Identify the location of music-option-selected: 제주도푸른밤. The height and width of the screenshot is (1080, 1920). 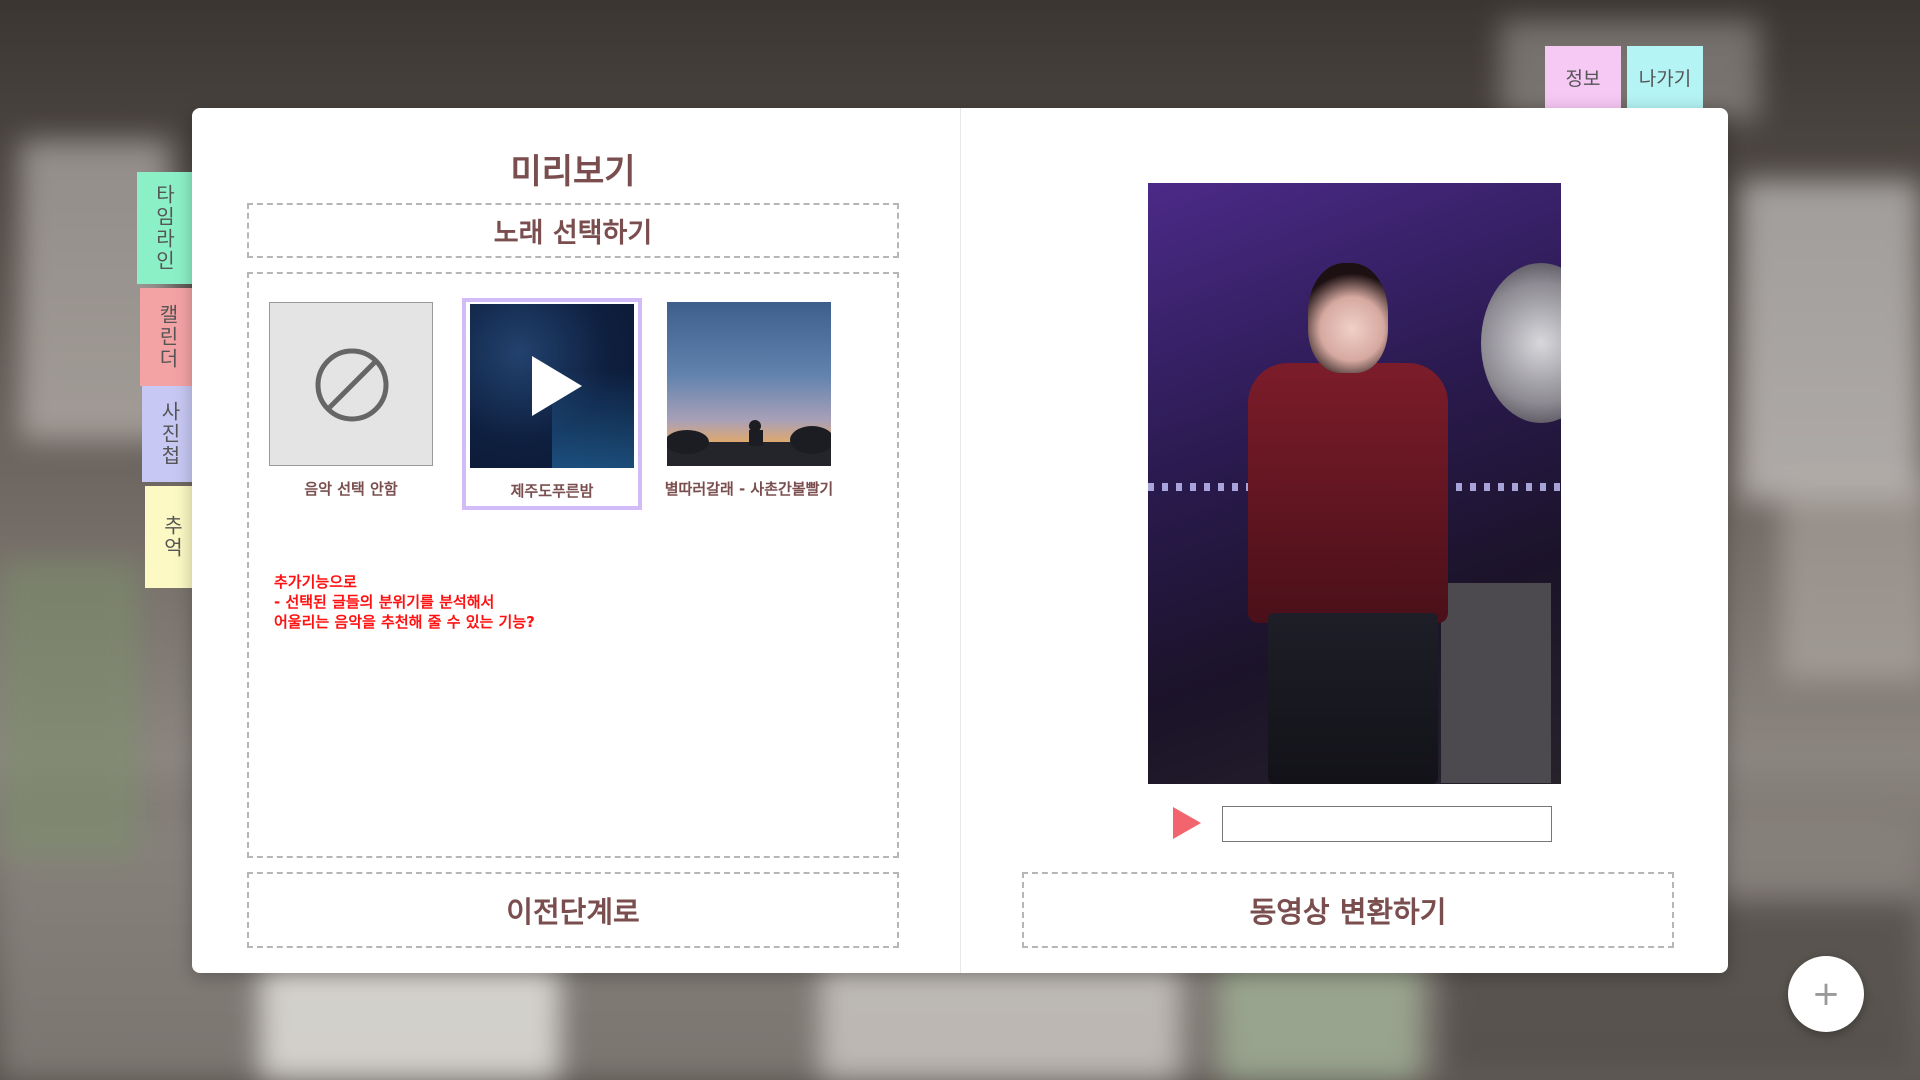
(552, 404).